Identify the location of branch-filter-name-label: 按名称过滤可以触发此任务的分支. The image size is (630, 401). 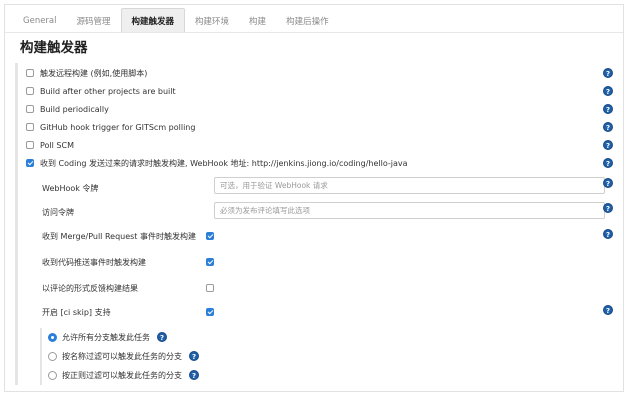
(122, 356).